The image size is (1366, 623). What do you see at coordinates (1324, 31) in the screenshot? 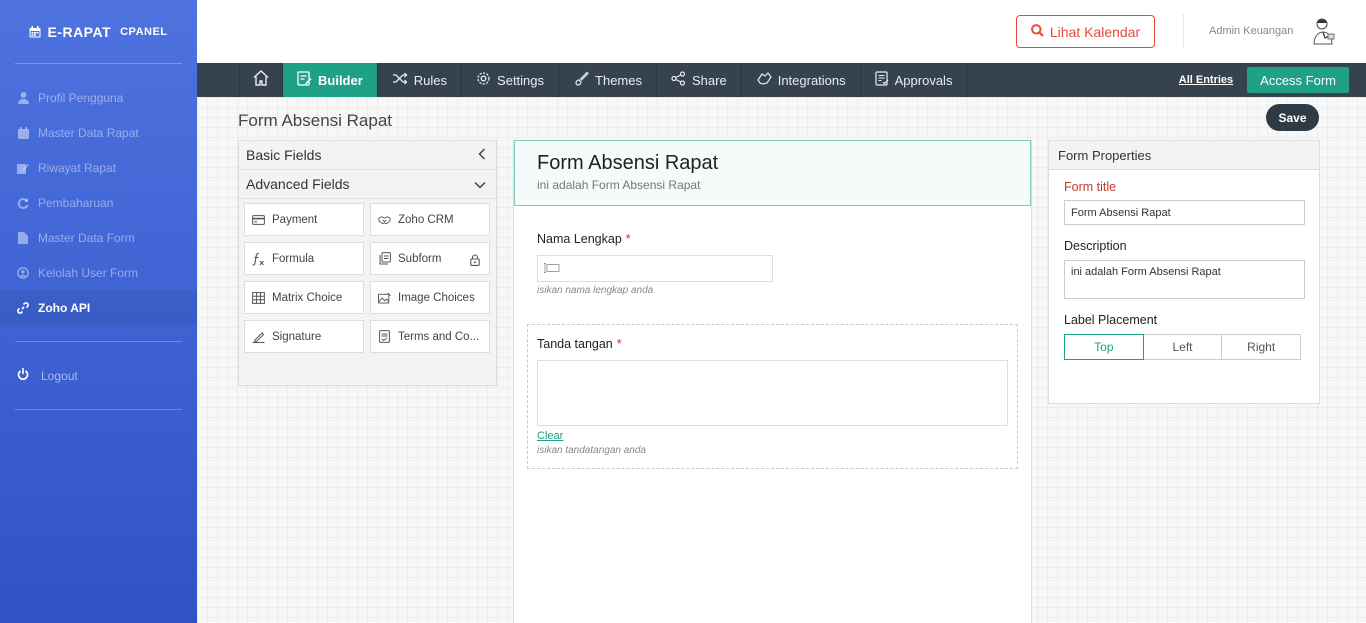
I see `avatar` at bounding box center [1324, 31].